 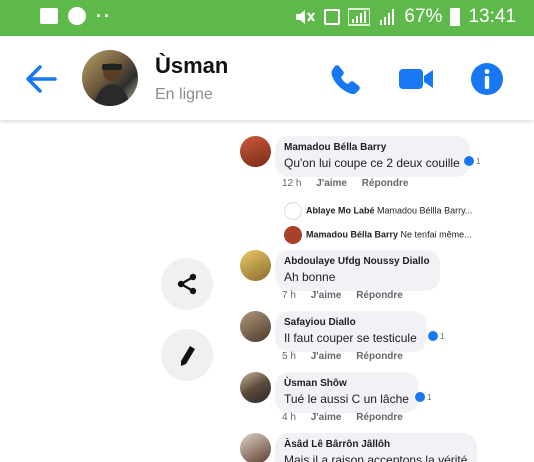 I want to click on back-arrow-icon, so click(x=41, y=79).